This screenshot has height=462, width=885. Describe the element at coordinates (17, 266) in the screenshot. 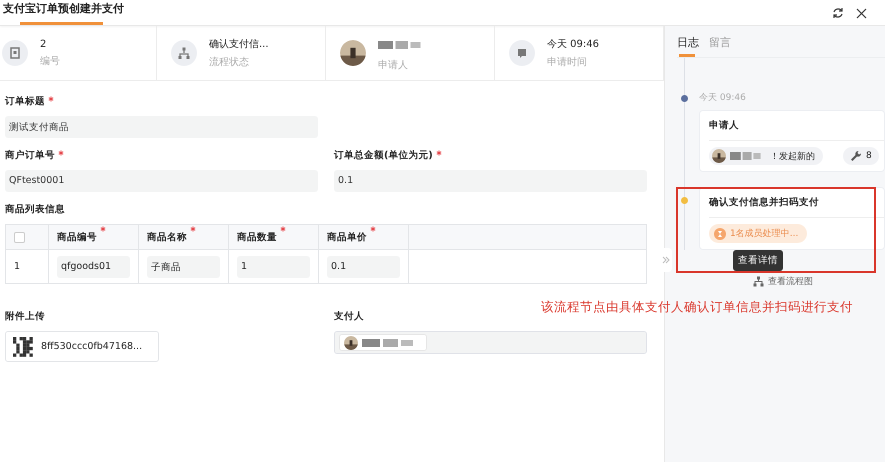

I see `row-number: 1` at that location.